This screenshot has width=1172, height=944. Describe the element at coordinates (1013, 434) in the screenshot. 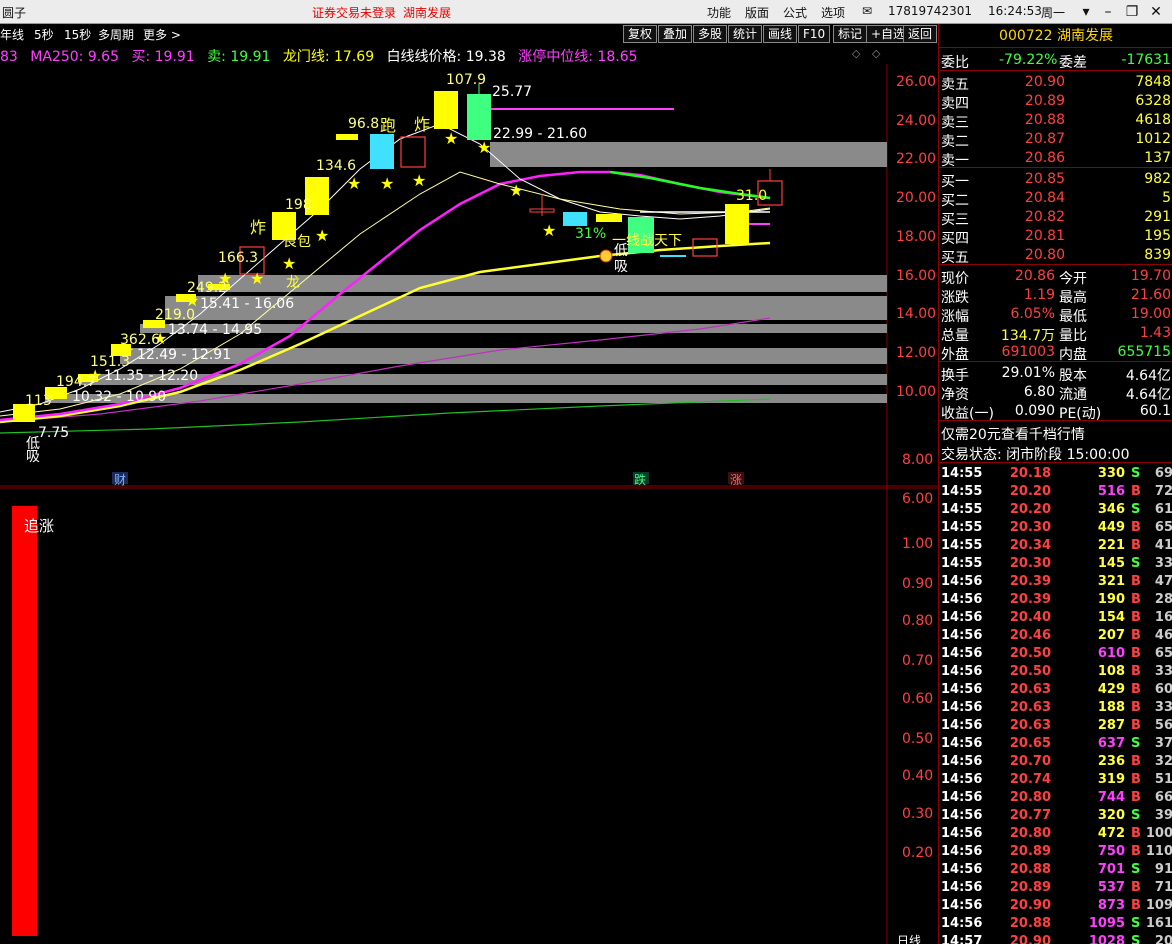

I see `promo-text: 仅需20元查看千档行情` at that location.